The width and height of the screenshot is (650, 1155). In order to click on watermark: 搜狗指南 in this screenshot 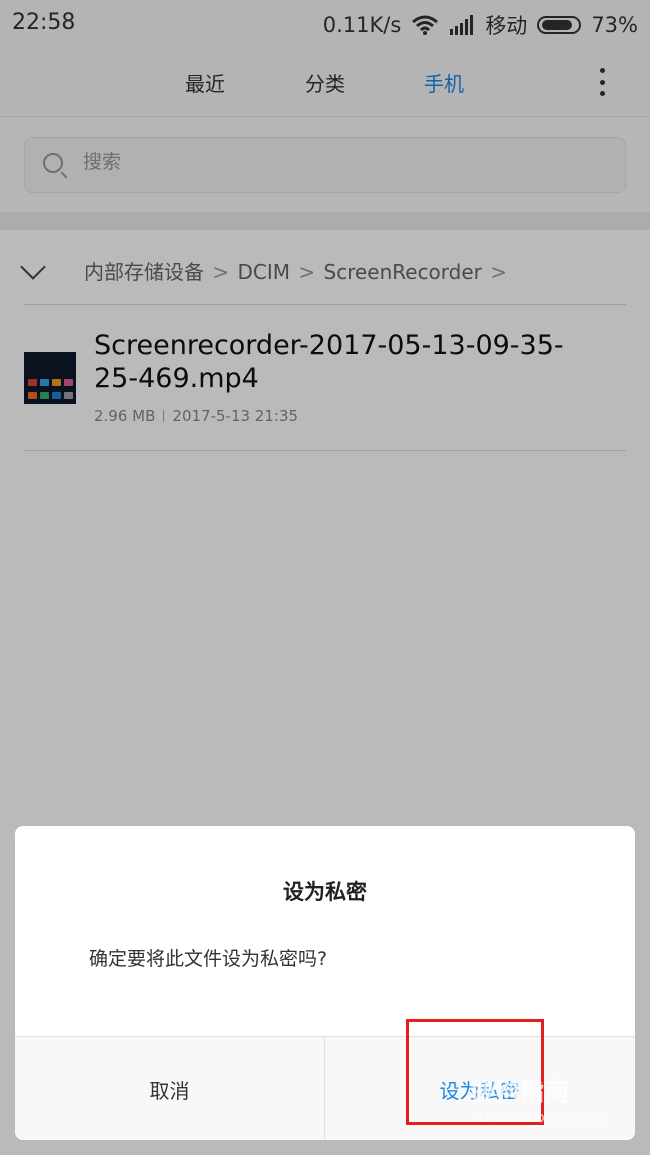, I will do `click(520, 1092)`.